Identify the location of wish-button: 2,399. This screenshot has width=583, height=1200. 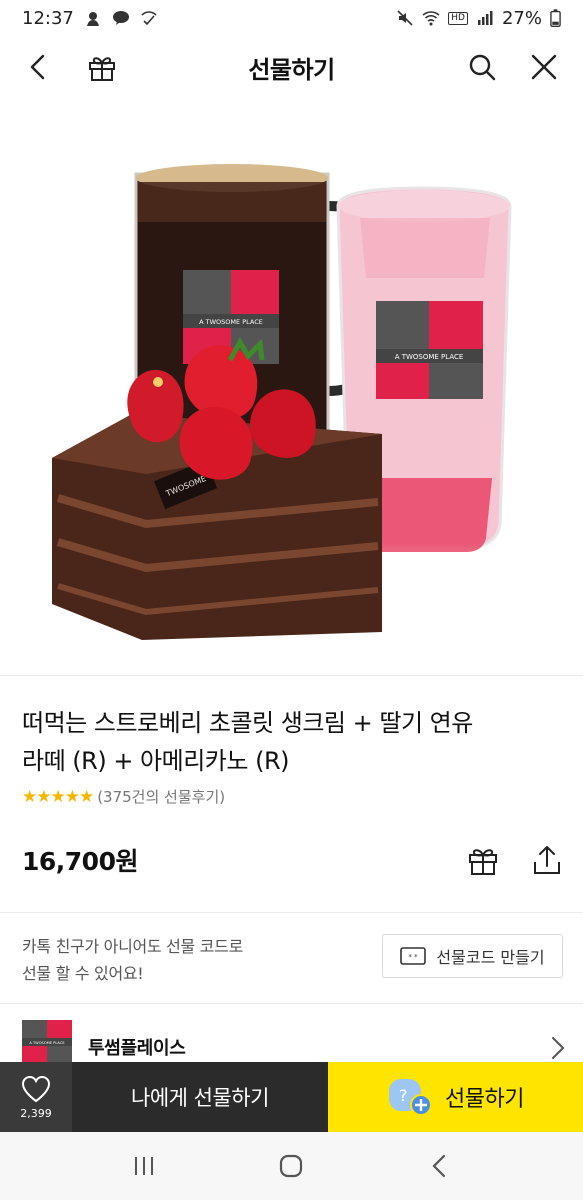
(36, 1097).